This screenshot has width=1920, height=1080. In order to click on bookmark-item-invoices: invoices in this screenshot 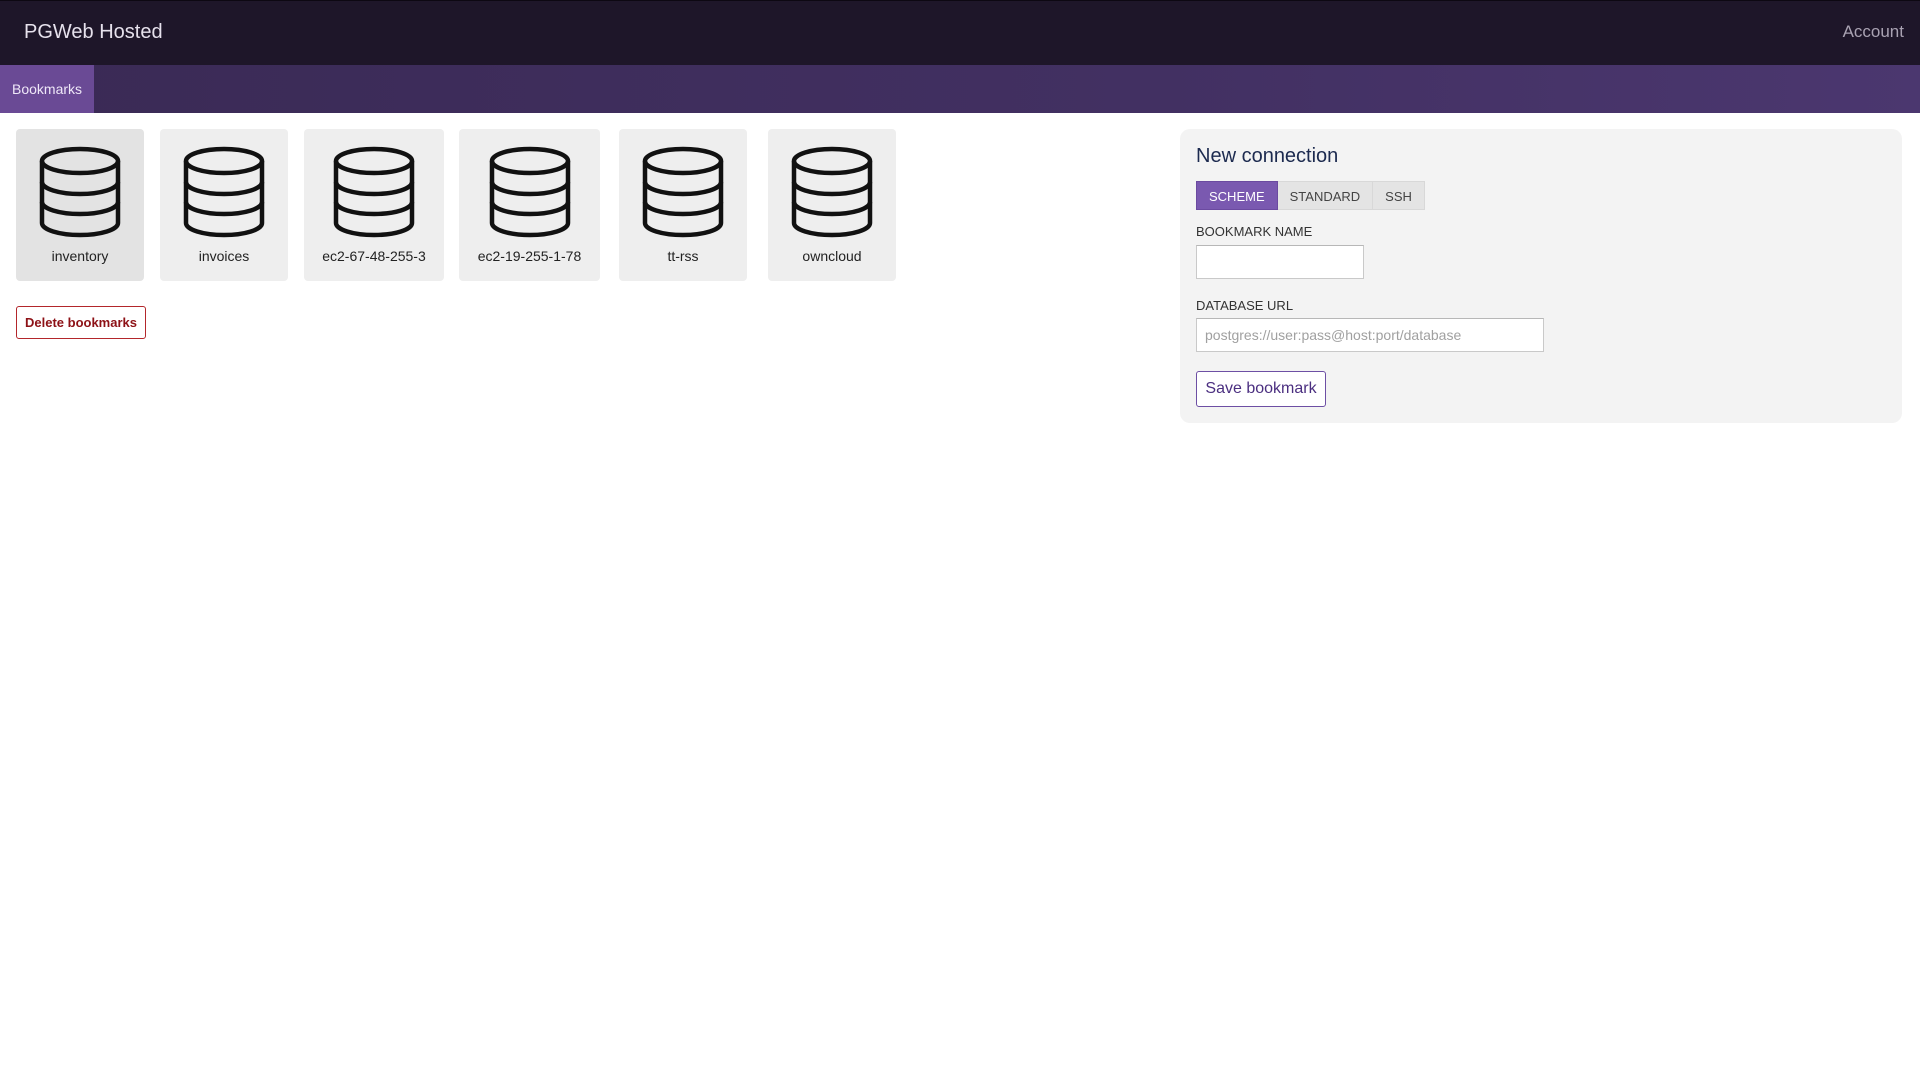, I will do `click(224, 205)`.